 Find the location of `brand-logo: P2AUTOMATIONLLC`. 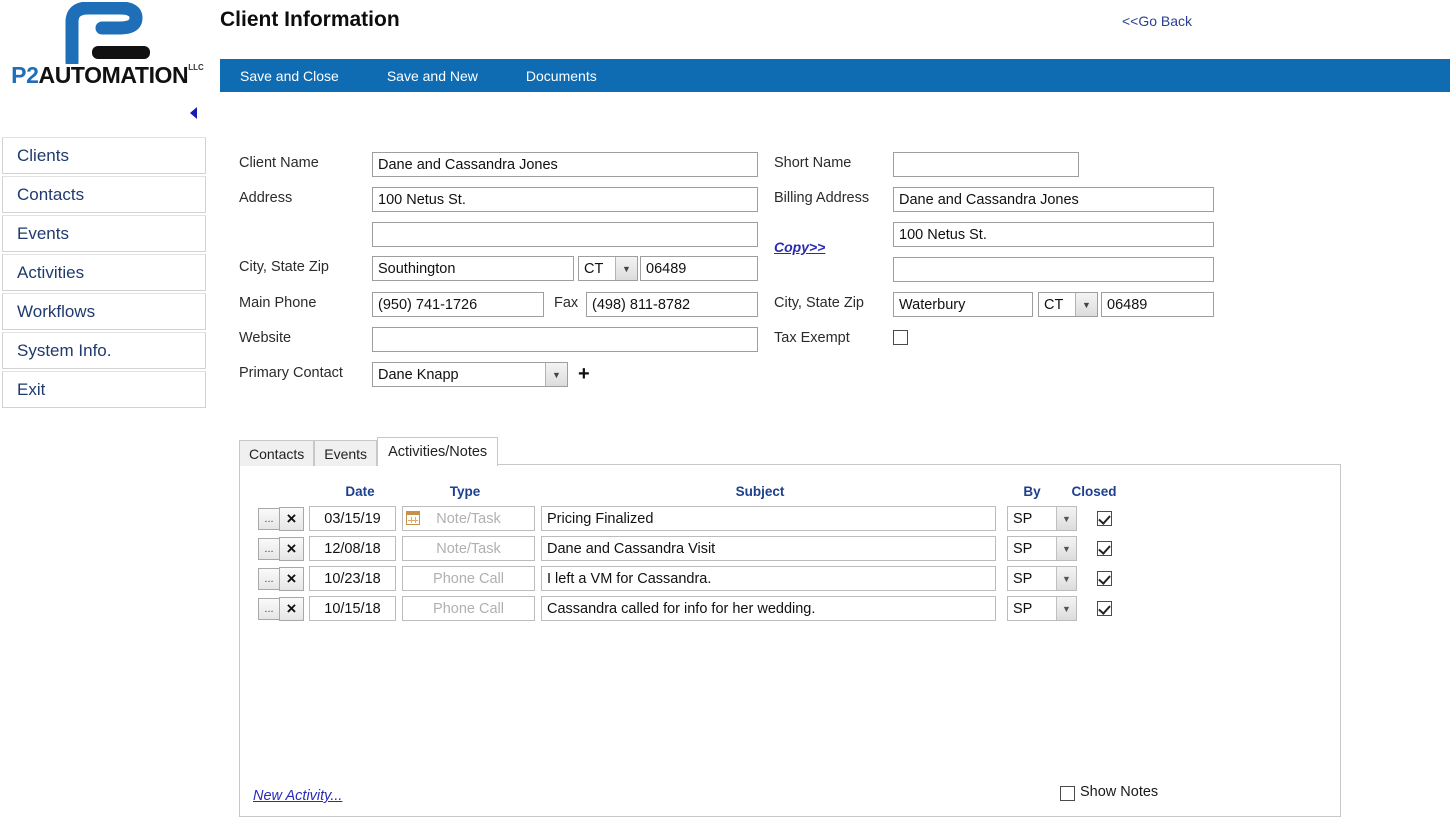

brand-logo: P2AUTOMATIONLLC is located at coordinates (105, 48).